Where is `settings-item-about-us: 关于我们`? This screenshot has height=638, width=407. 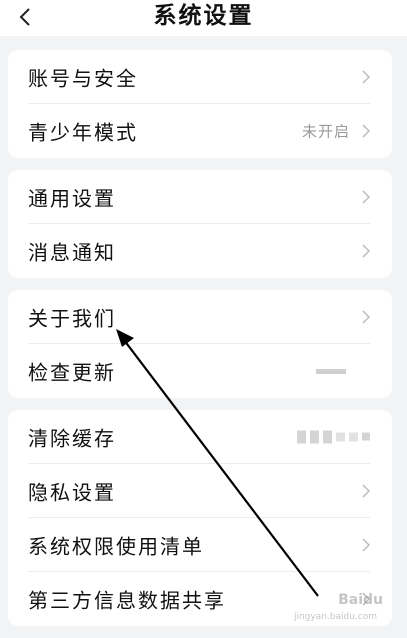
settings-item-about-us: 关于我们 is located at coordinates (199, 317).